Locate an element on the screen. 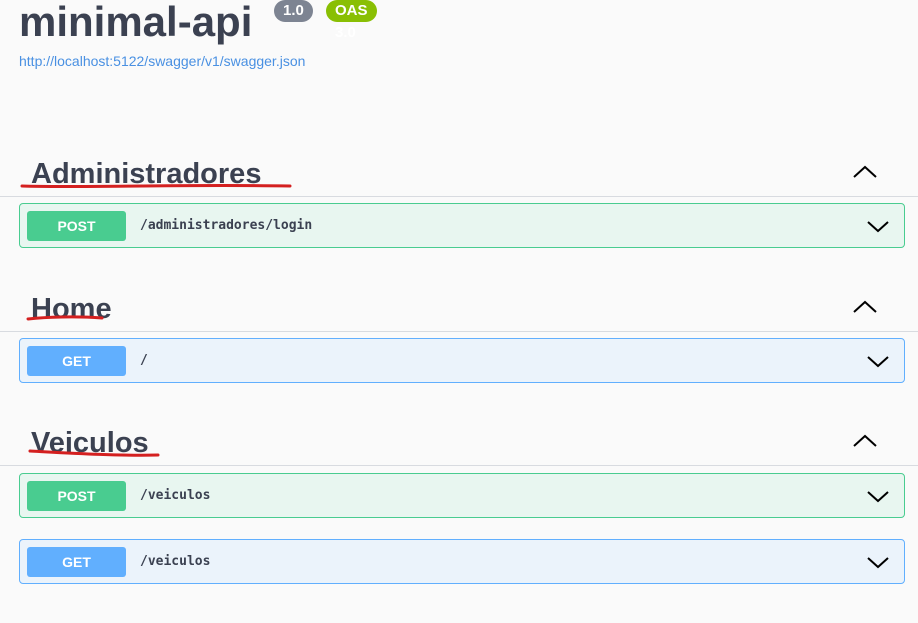 The height and width of the screenshot is (623, 918). version-badge: 1.0 is located at coordinates (293, 11).